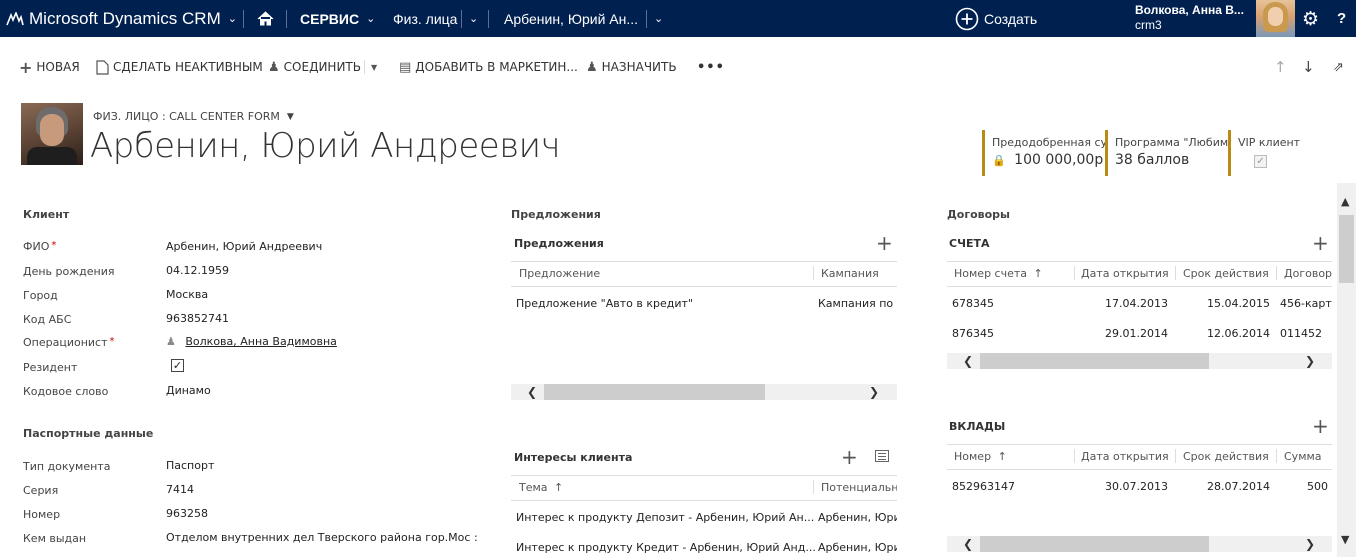 Image resolution: width=1356 pixels, height=557 pixels. I want to click on column-header-topic: Тема ↑, so click(541, 487).